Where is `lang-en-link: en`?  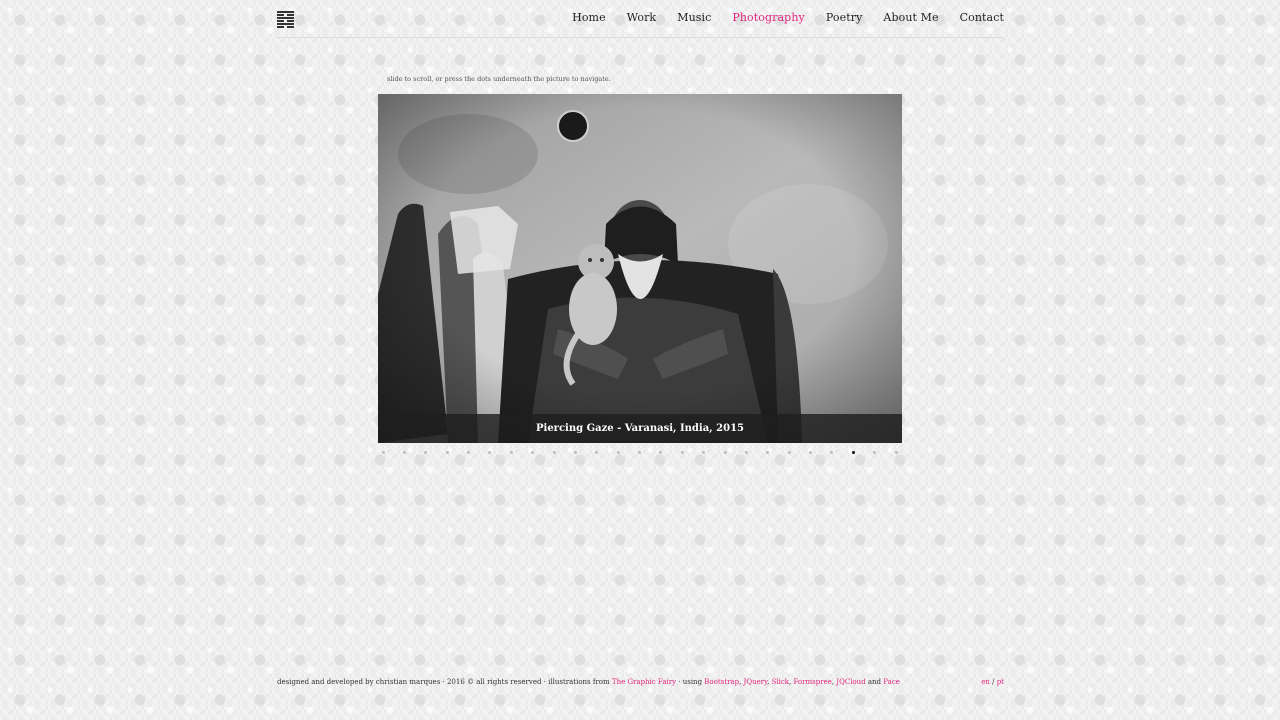 lang-en-link: en is located at coordinates (985, 682).